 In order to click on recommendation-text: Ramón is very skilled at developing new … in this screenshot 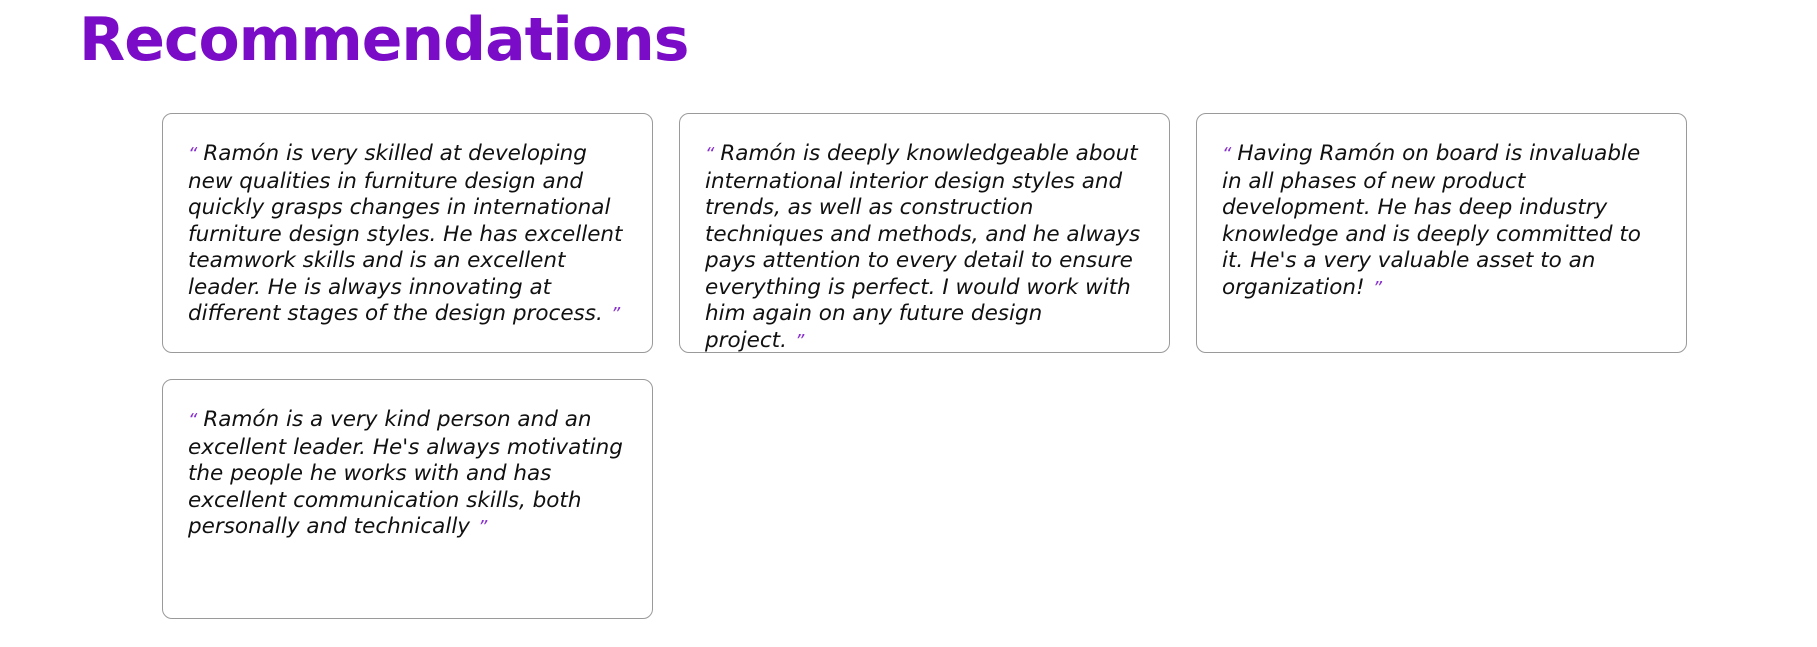, I will do `click(405, 233)`.